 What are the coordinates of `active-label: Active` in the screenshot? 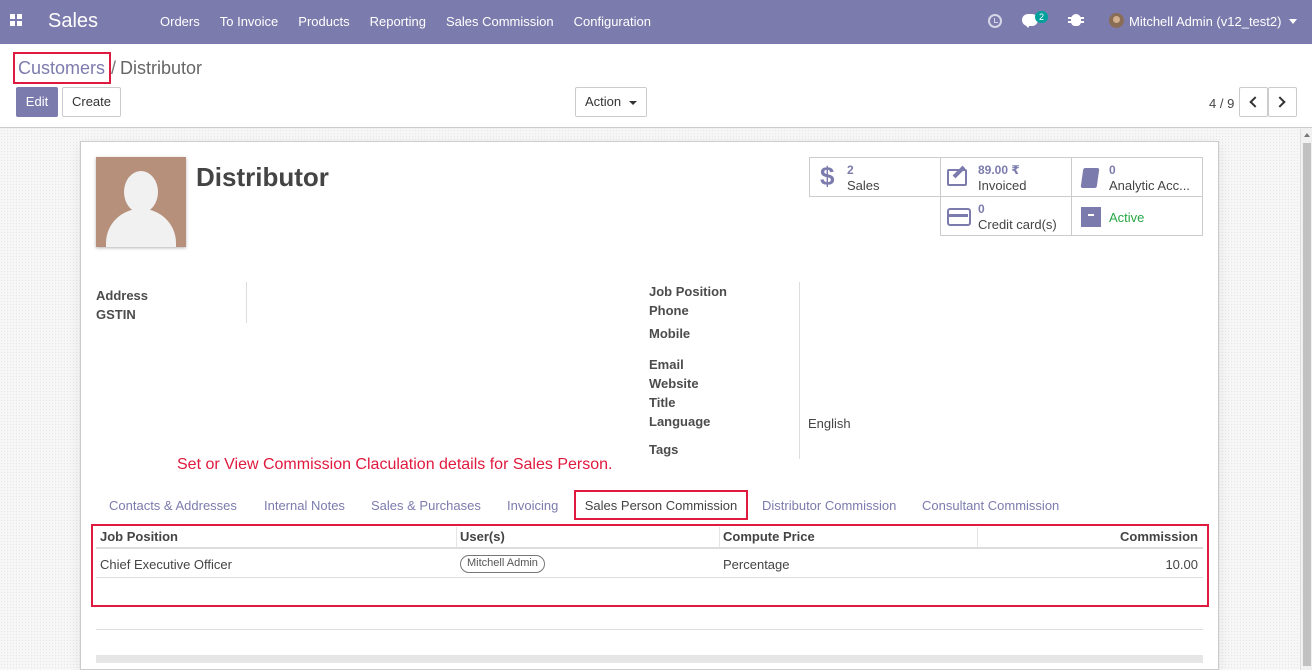 It's located at (1127, 217).